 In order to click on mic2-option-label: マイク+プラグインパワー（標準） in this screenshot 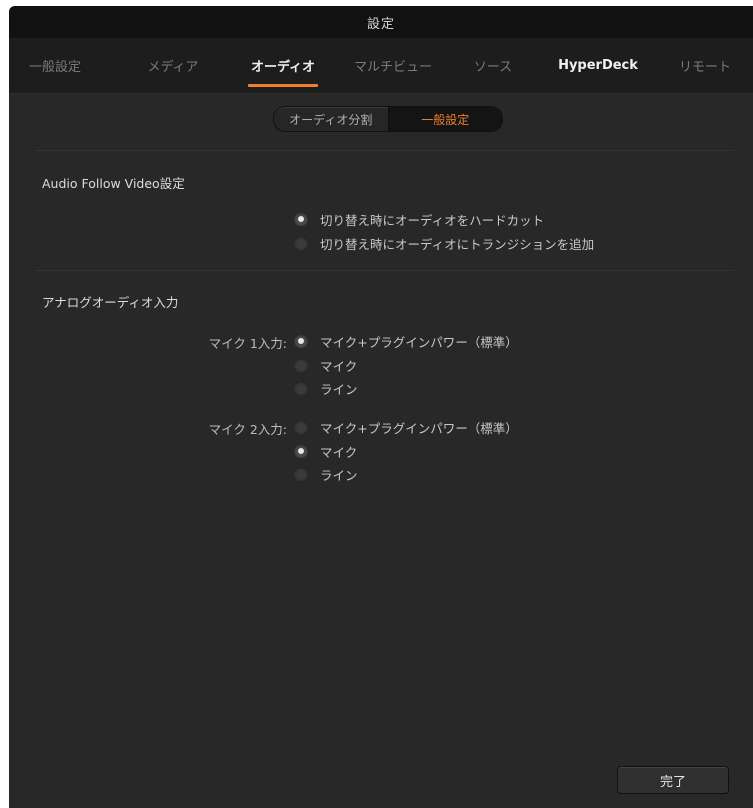, I will do `click(419, 428)`.